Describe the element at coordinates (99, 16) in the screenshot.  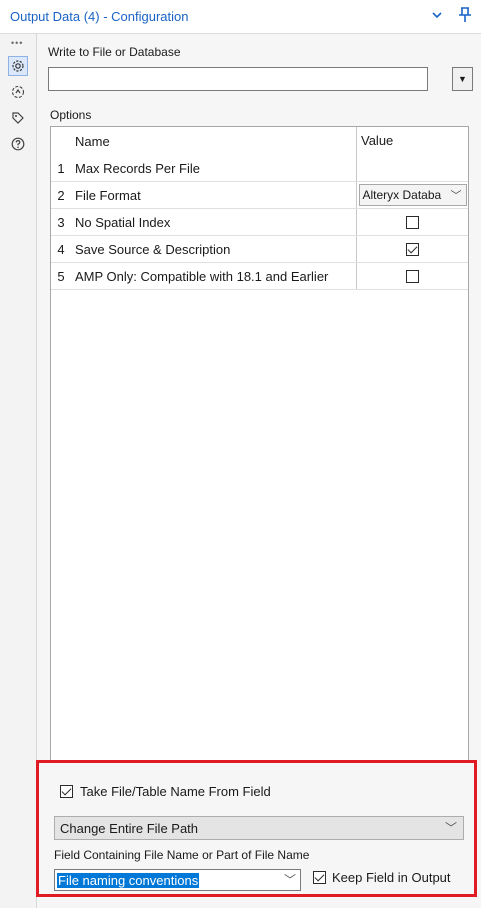
I see `window-title: Output Data (4) - Configuration` at that location.